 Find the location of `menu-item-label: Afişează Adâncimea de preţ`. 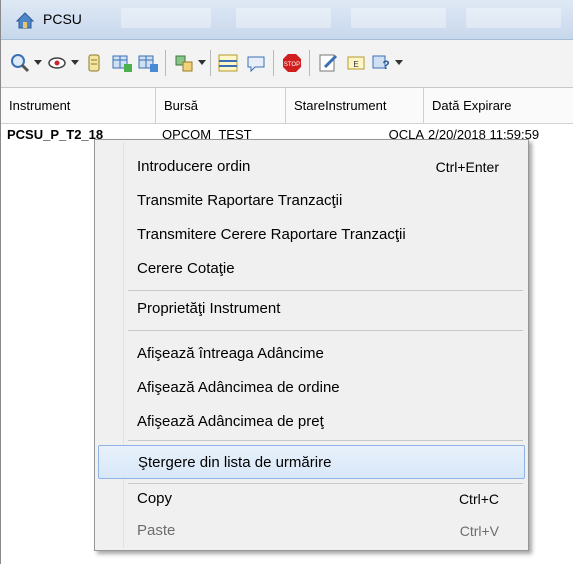

menu-item-label: Afişează Adâncimea de preţ is located at coordinates (230, 421).